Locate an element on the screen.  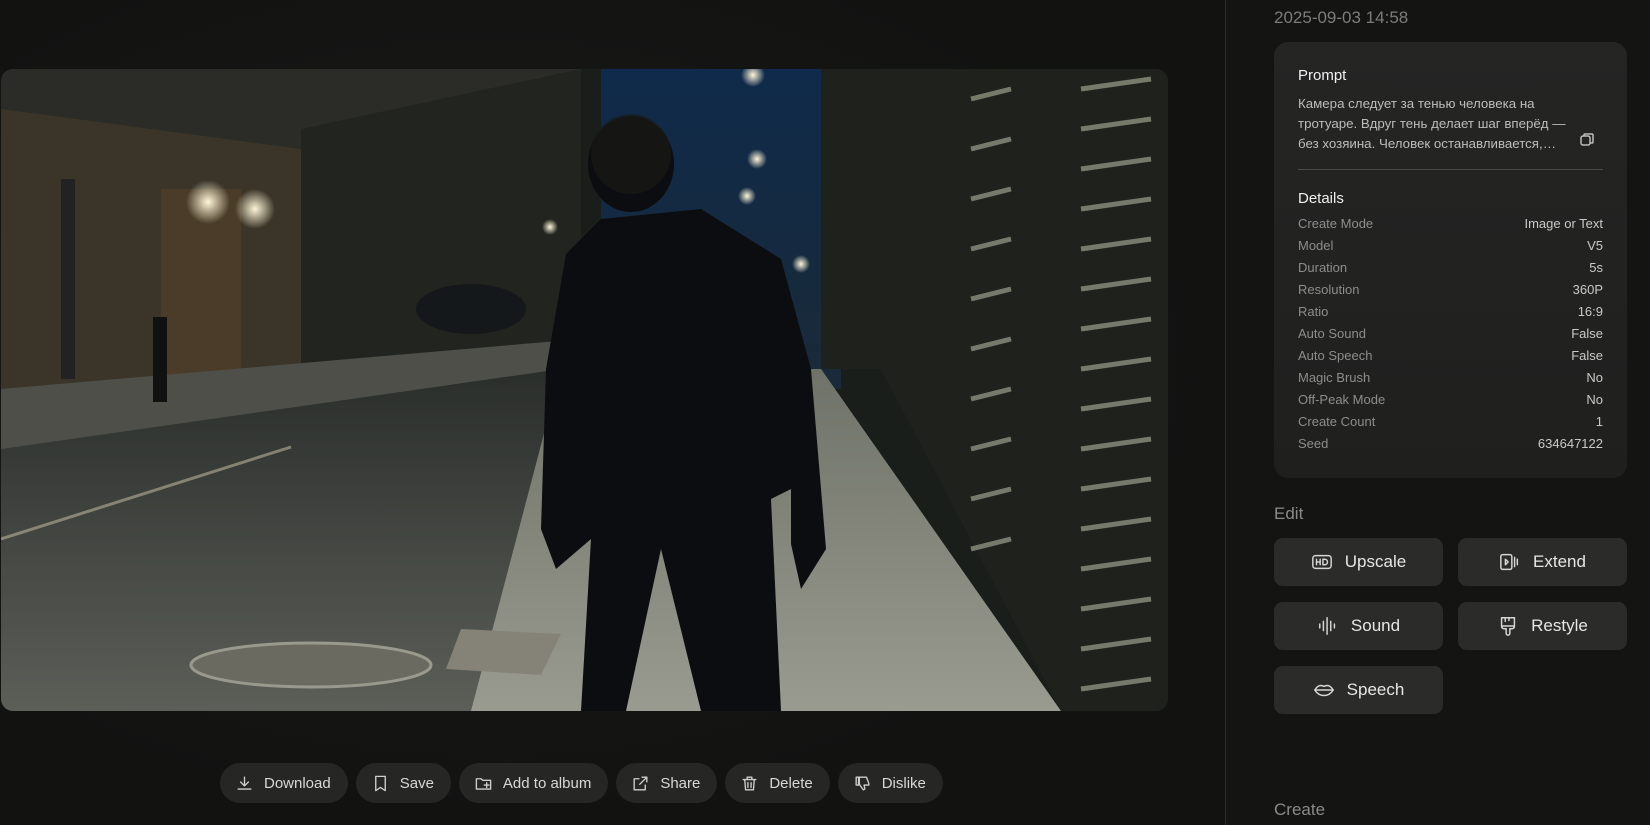
thumbs-down-icon is located at coordinates (862, 783).